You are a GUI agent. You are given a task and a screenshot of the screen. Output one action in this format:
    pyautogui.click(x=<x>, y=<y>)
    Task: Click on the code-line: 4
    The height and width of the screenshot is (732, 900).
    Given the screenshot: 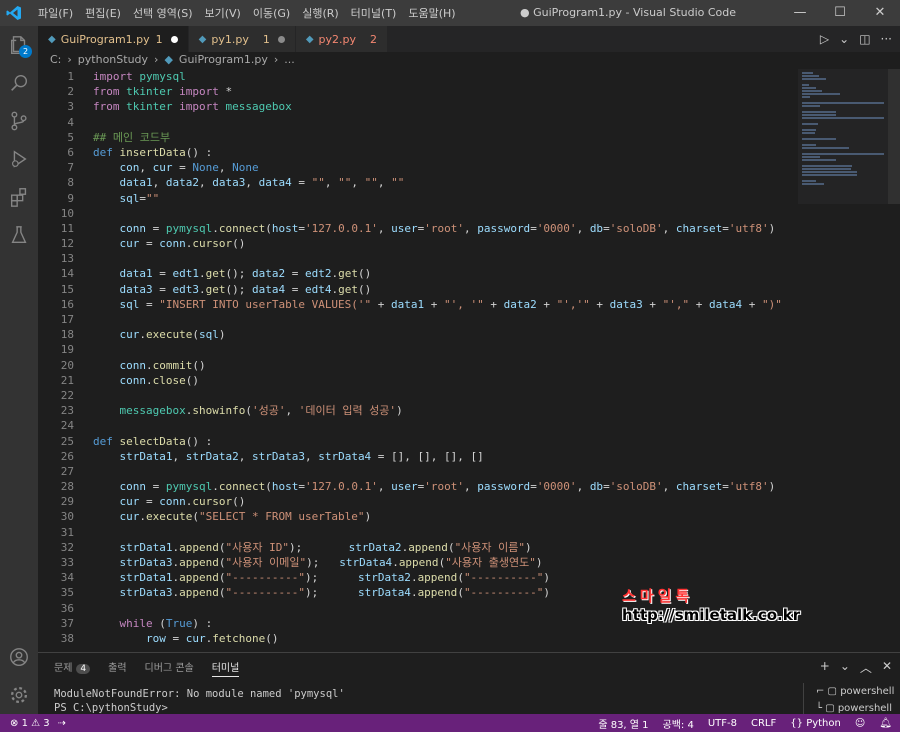 What is the action you would take?
    pyautogui.click(x=418, y=122)
    